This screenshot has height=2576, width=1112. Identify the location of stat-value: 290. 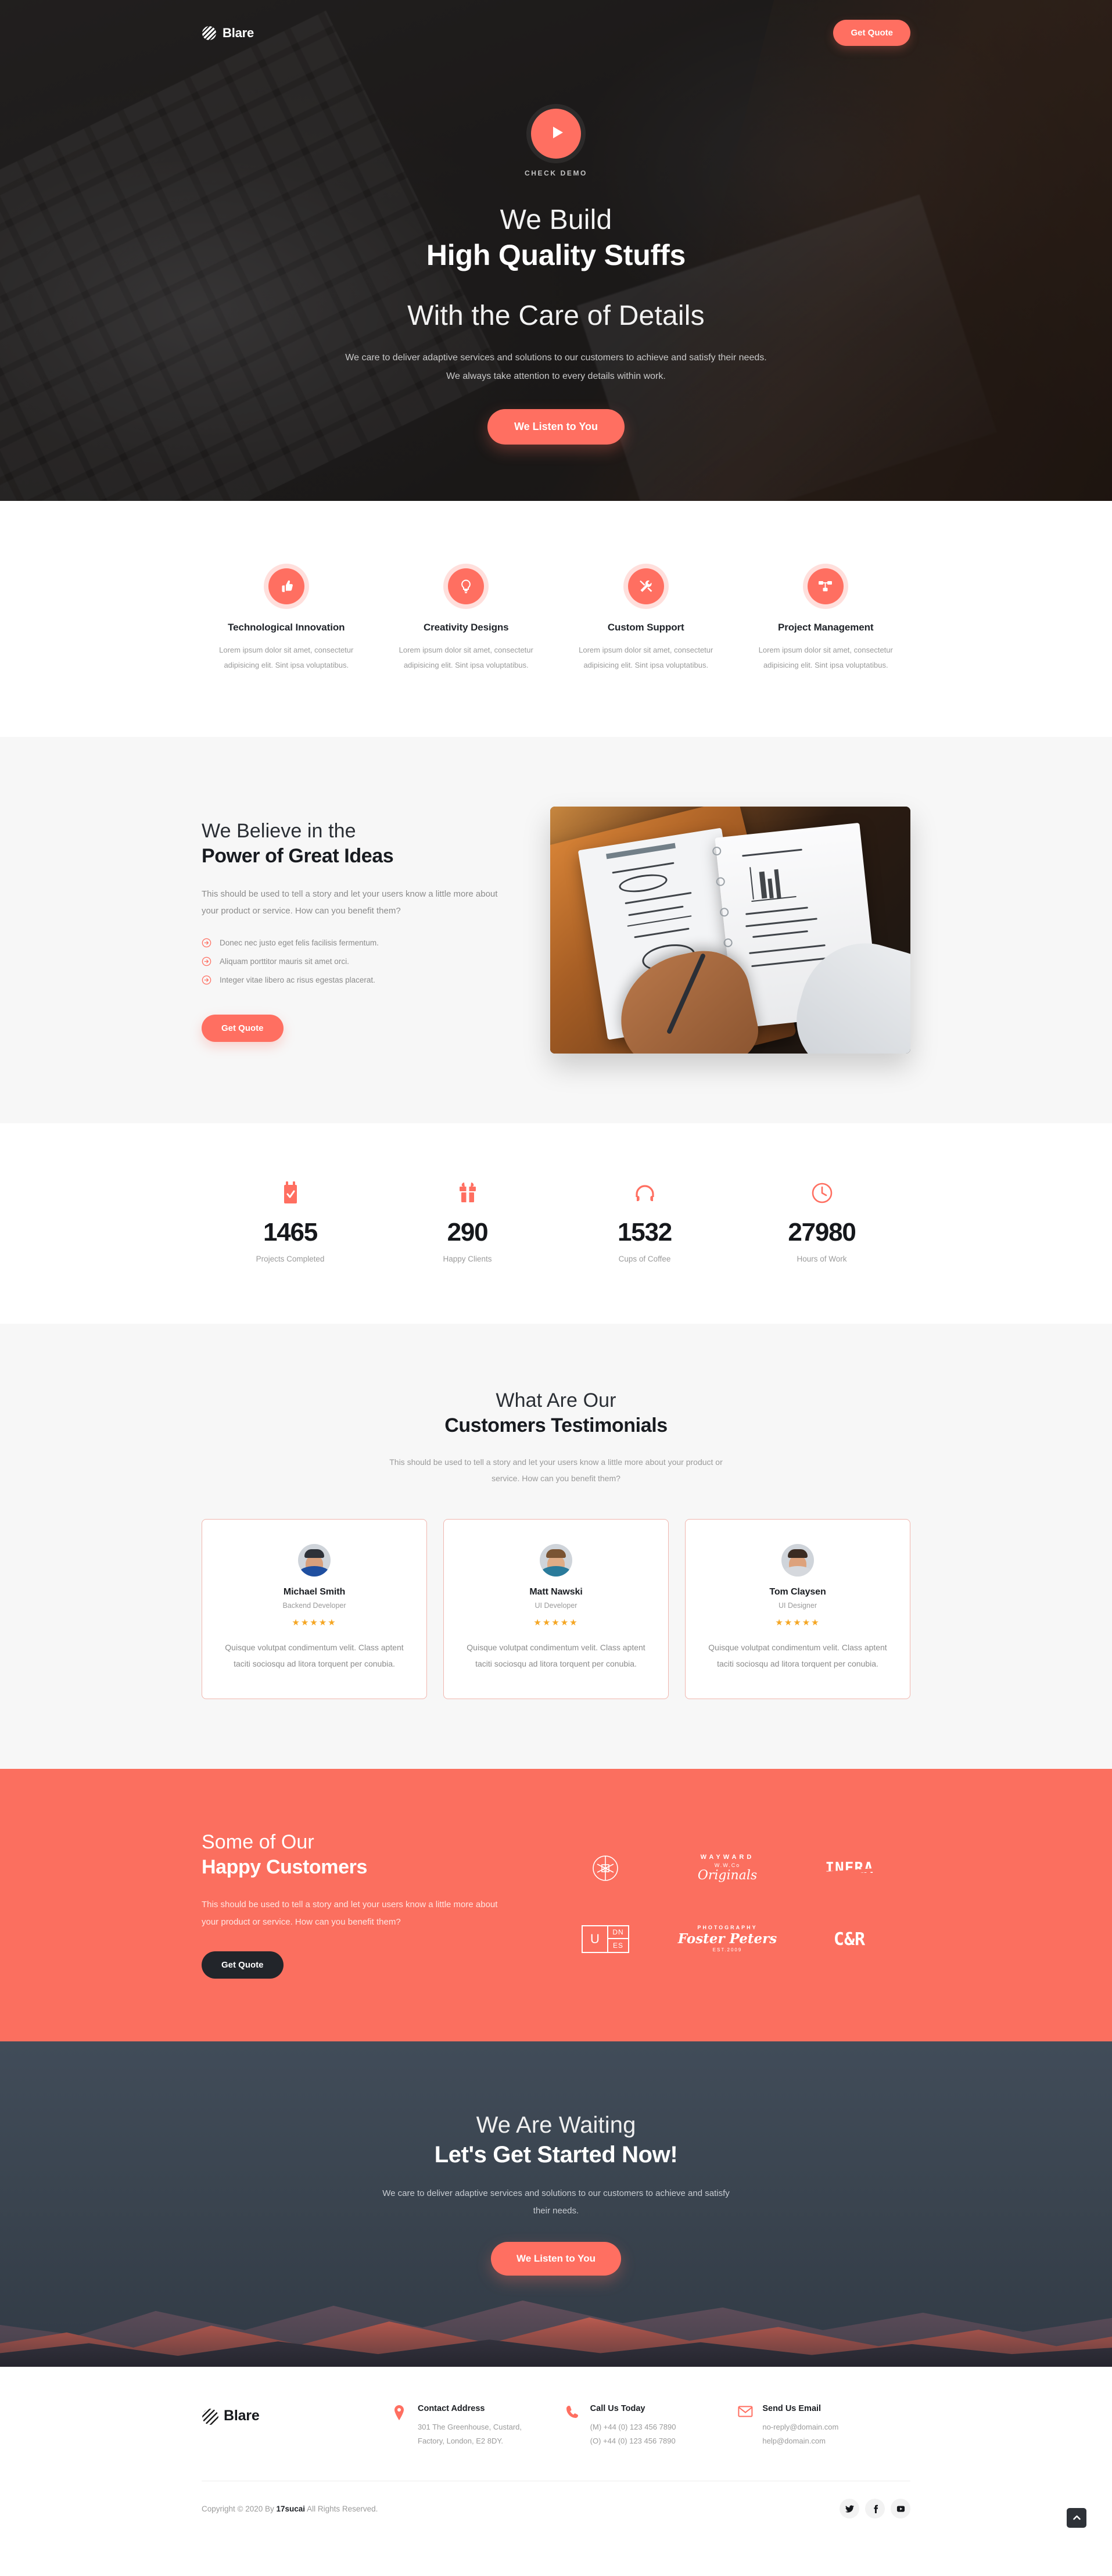
(468, 1232).